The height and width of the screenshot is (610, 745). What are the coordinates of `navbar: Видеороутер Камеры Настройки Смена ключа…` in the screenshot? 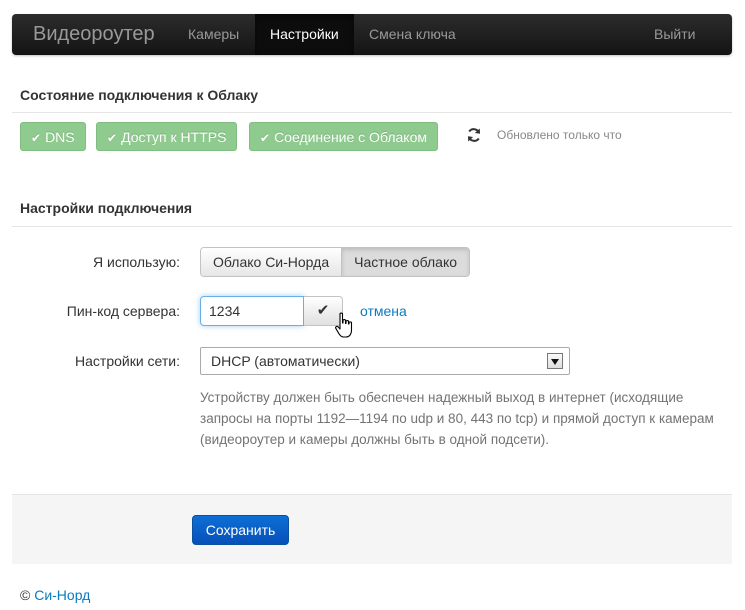 It's located at (372, 34).